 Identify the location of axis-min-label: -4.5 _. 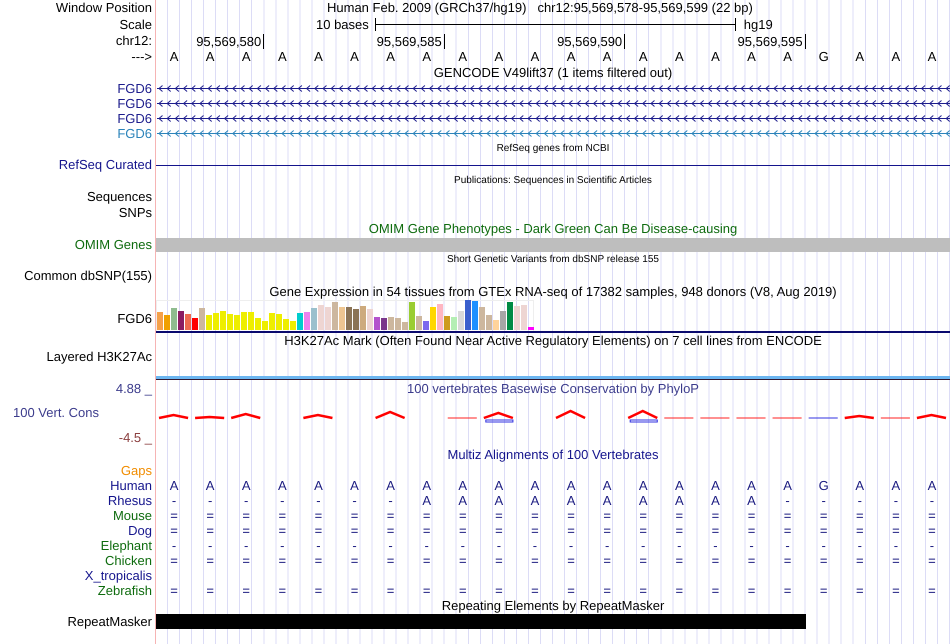
(135, 438).